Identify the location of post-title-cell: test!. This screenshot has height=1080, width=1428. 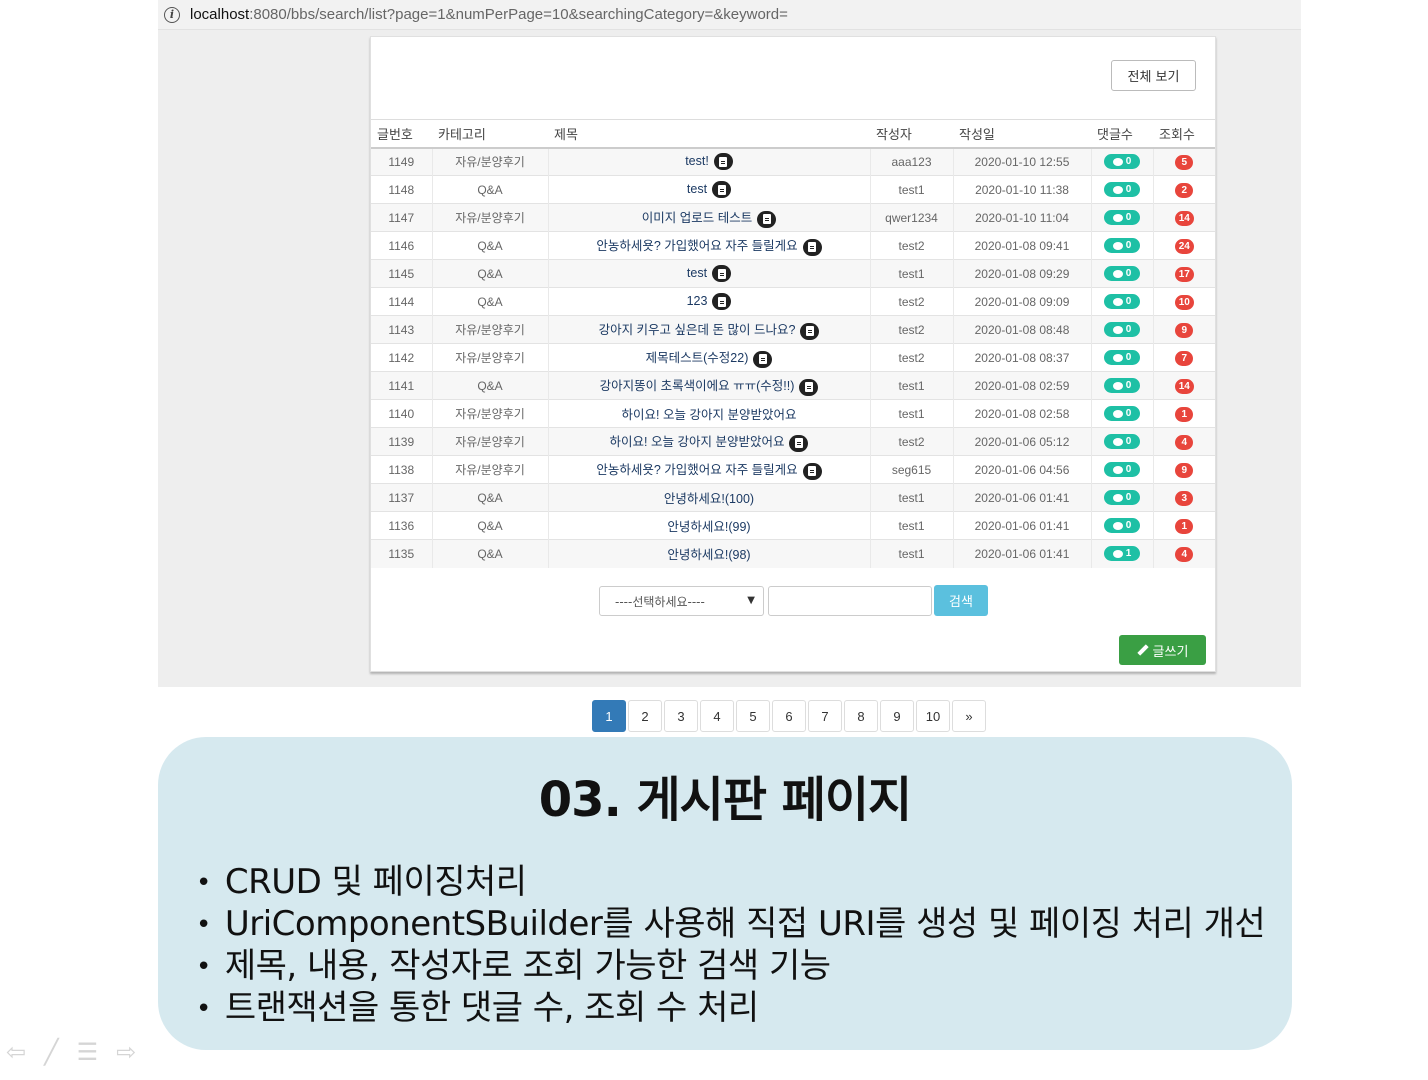
(709, 161).